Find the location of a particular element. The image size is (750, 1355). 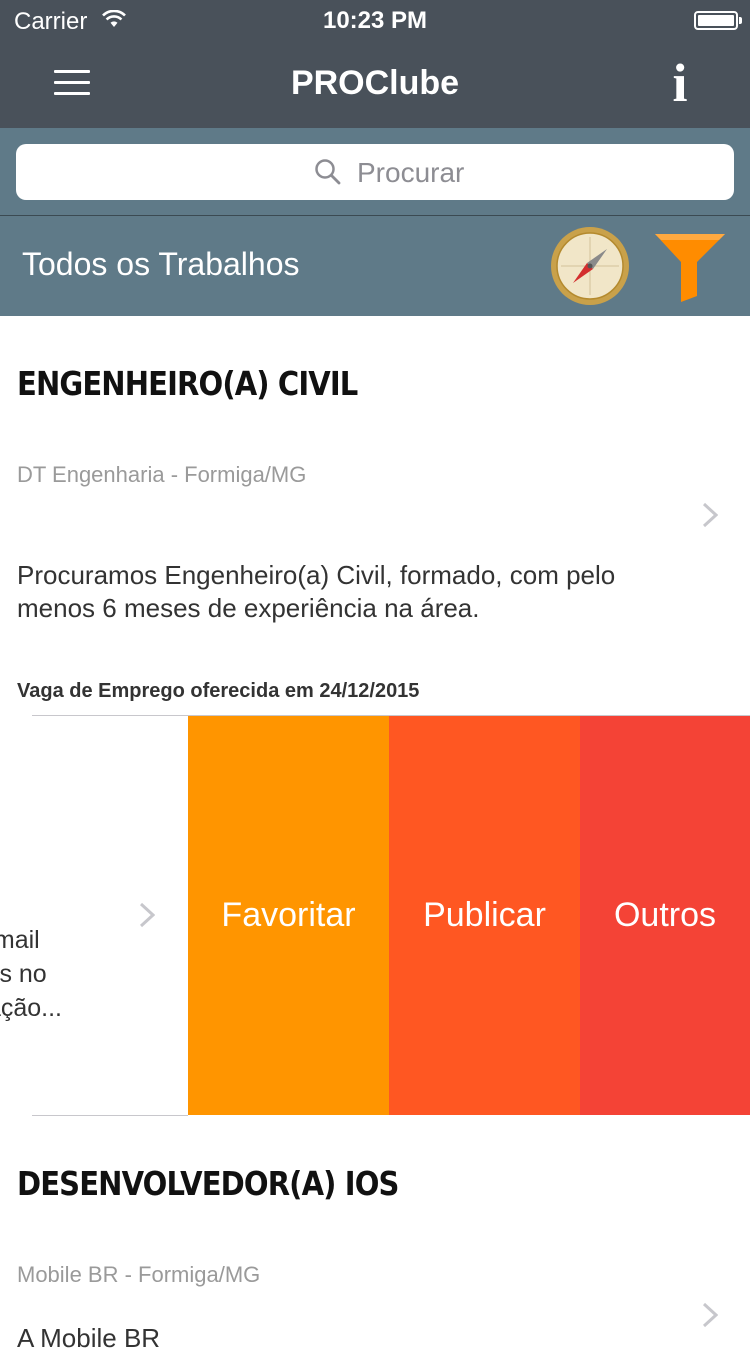

job-date: Vaga de Emprego oferecida em 24/12/2015 is located at coordinates (218, 691).